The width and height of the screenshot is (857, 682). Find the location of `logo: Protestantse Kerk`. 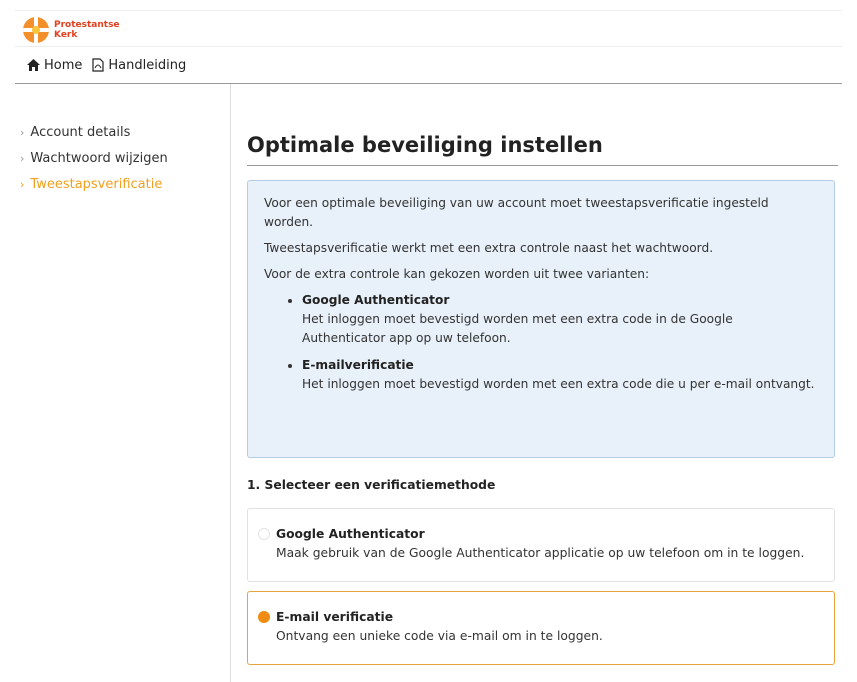

logo: Protestantse Kerk is located at coordinates (83, 30).